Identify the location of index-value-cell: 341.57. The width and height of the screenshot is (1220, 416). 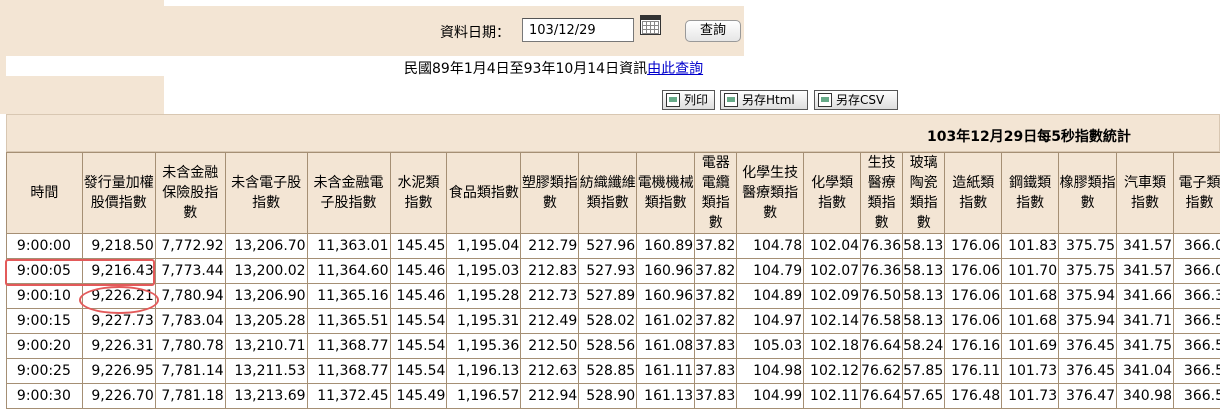
(1145, 246).